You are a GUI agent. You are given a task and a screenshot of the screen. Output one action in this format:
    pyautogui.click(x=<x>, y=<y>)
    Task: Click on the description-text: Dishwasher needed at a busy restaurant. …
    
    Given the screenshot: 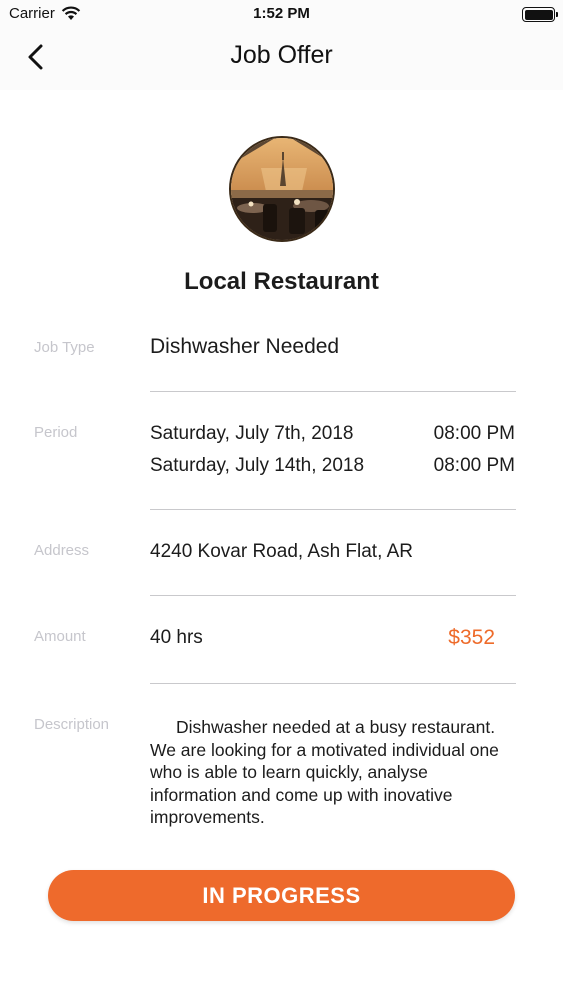 What is the action you would take?
    pyautogui.click(x=324, y=772)
    